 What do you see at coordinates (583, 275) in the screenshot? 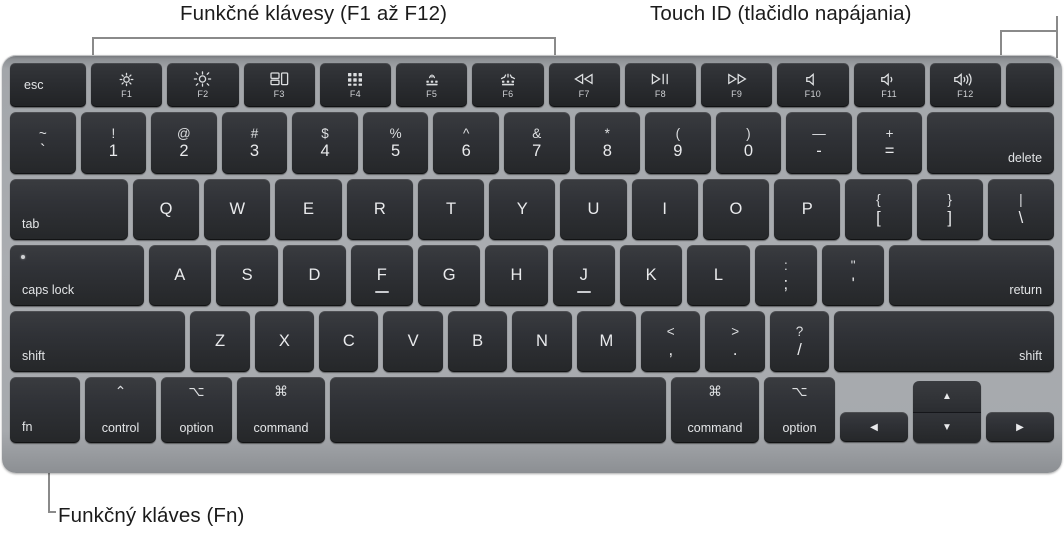
I see `key-j: J` at bounding box center [583, 275].